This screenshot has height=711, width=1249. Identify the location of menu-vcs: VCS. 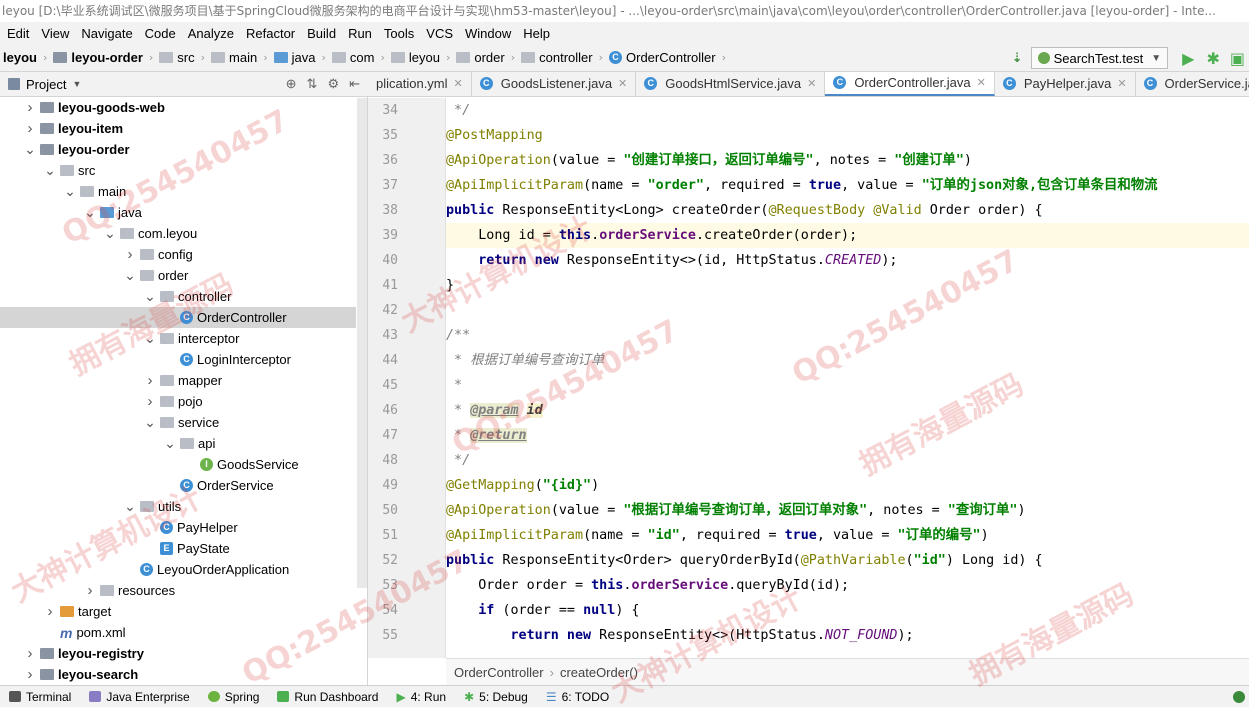
(438, 33).